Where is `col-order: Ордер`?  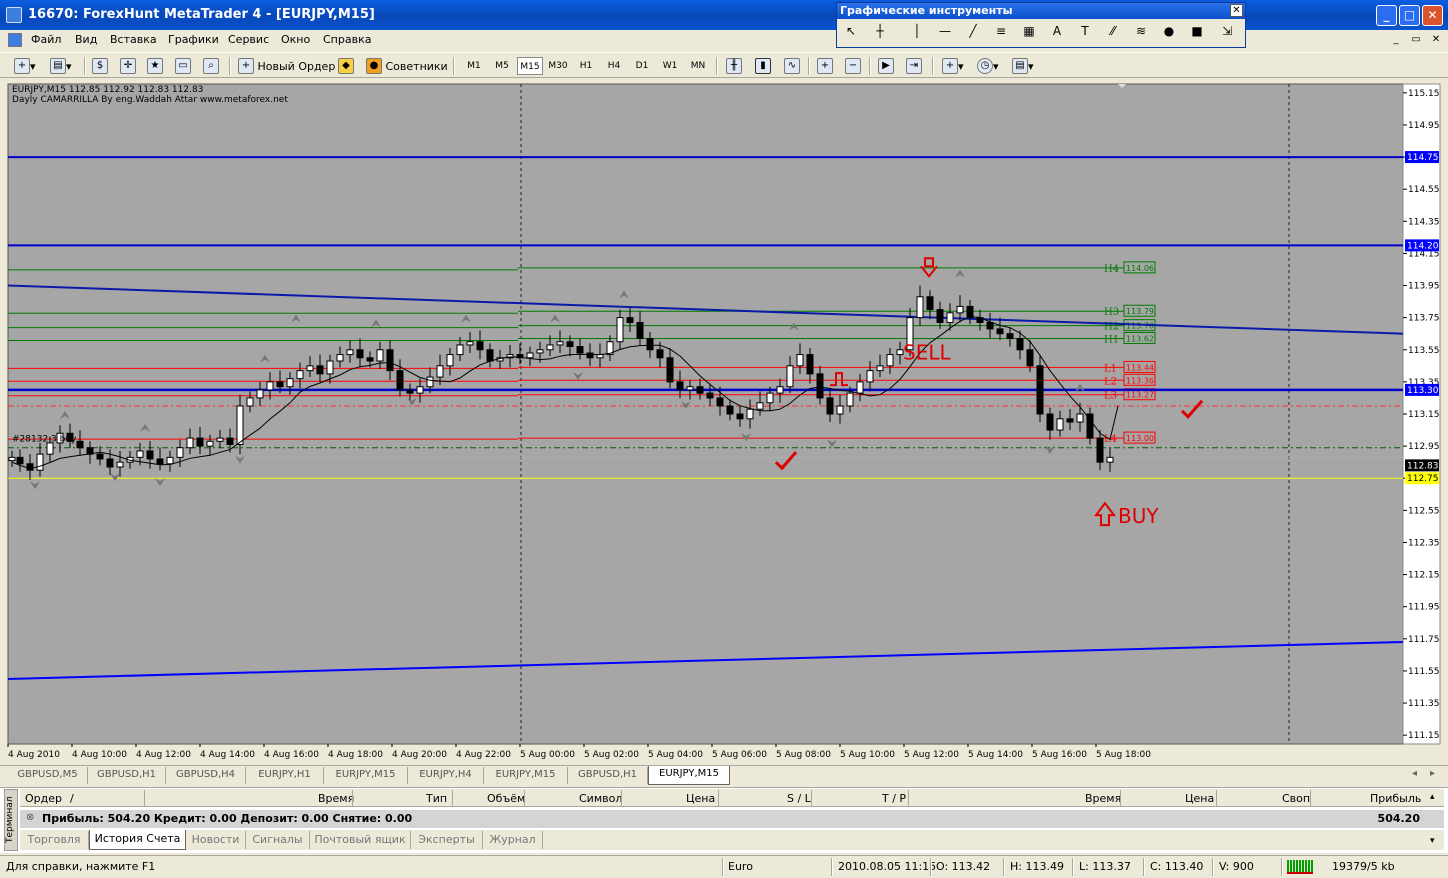 col-order: Ордер is located at coordinates (43, 798).